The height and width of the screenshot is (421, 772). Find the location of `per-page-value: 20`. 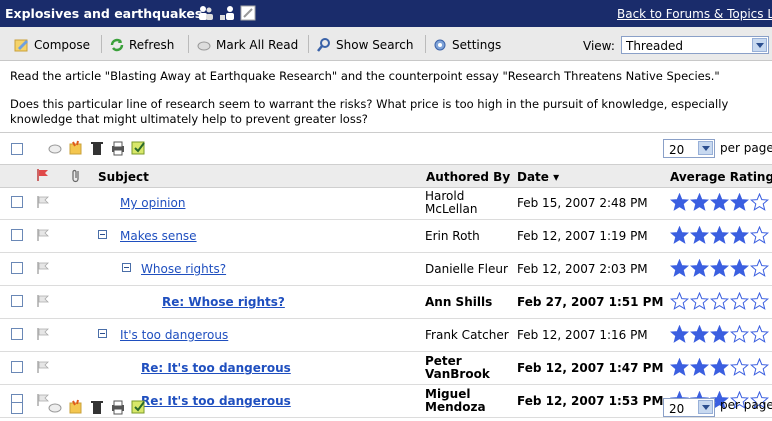

per-page-value: 20 is located at coordinates (677, 150).